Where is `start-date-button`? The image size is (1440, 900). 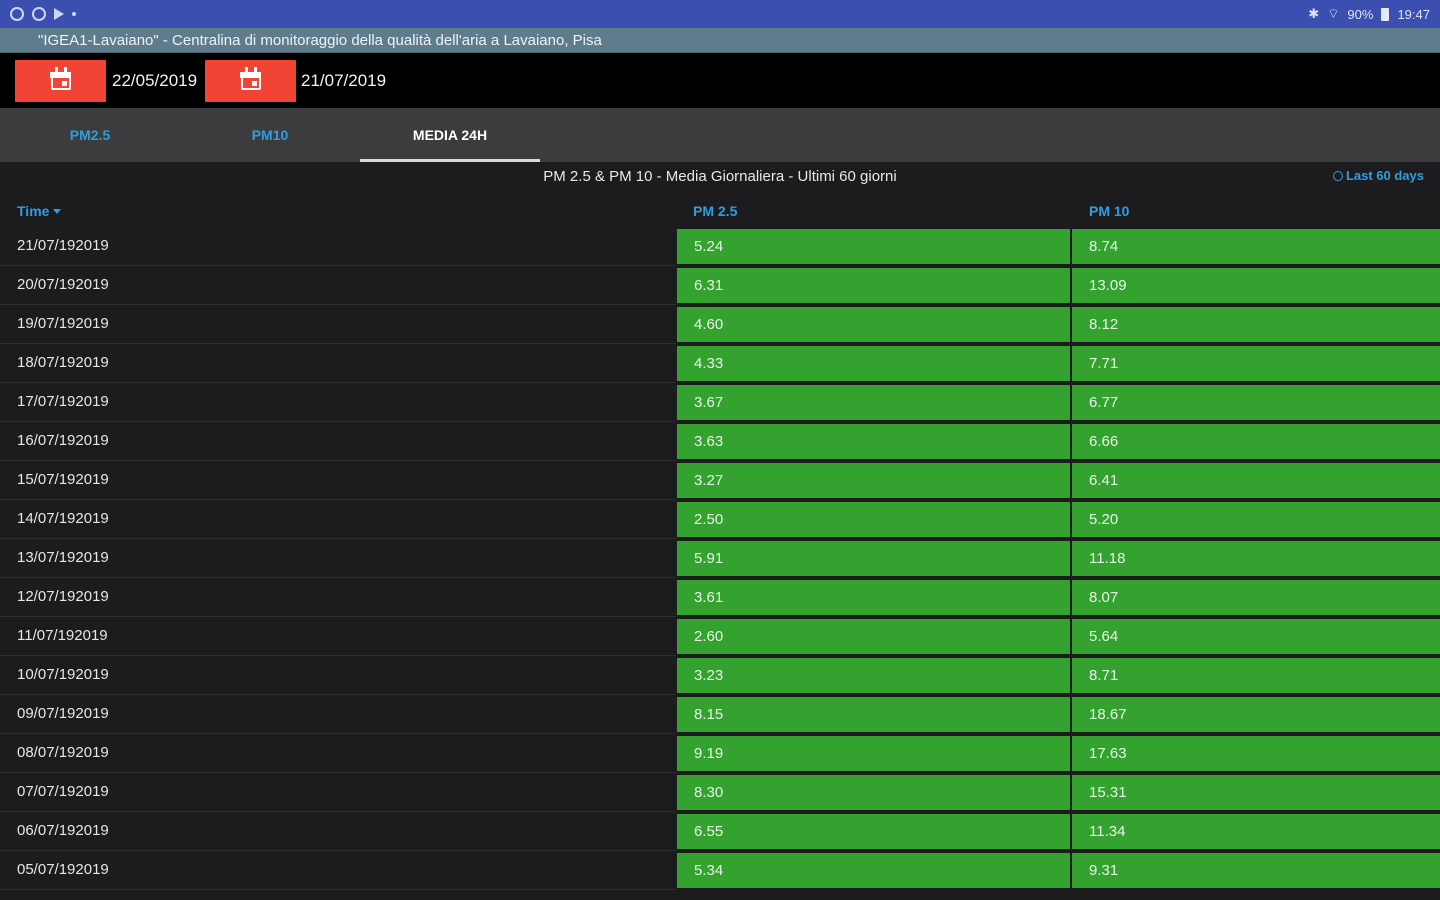
start-date-button is located at coordinates (60, 81).